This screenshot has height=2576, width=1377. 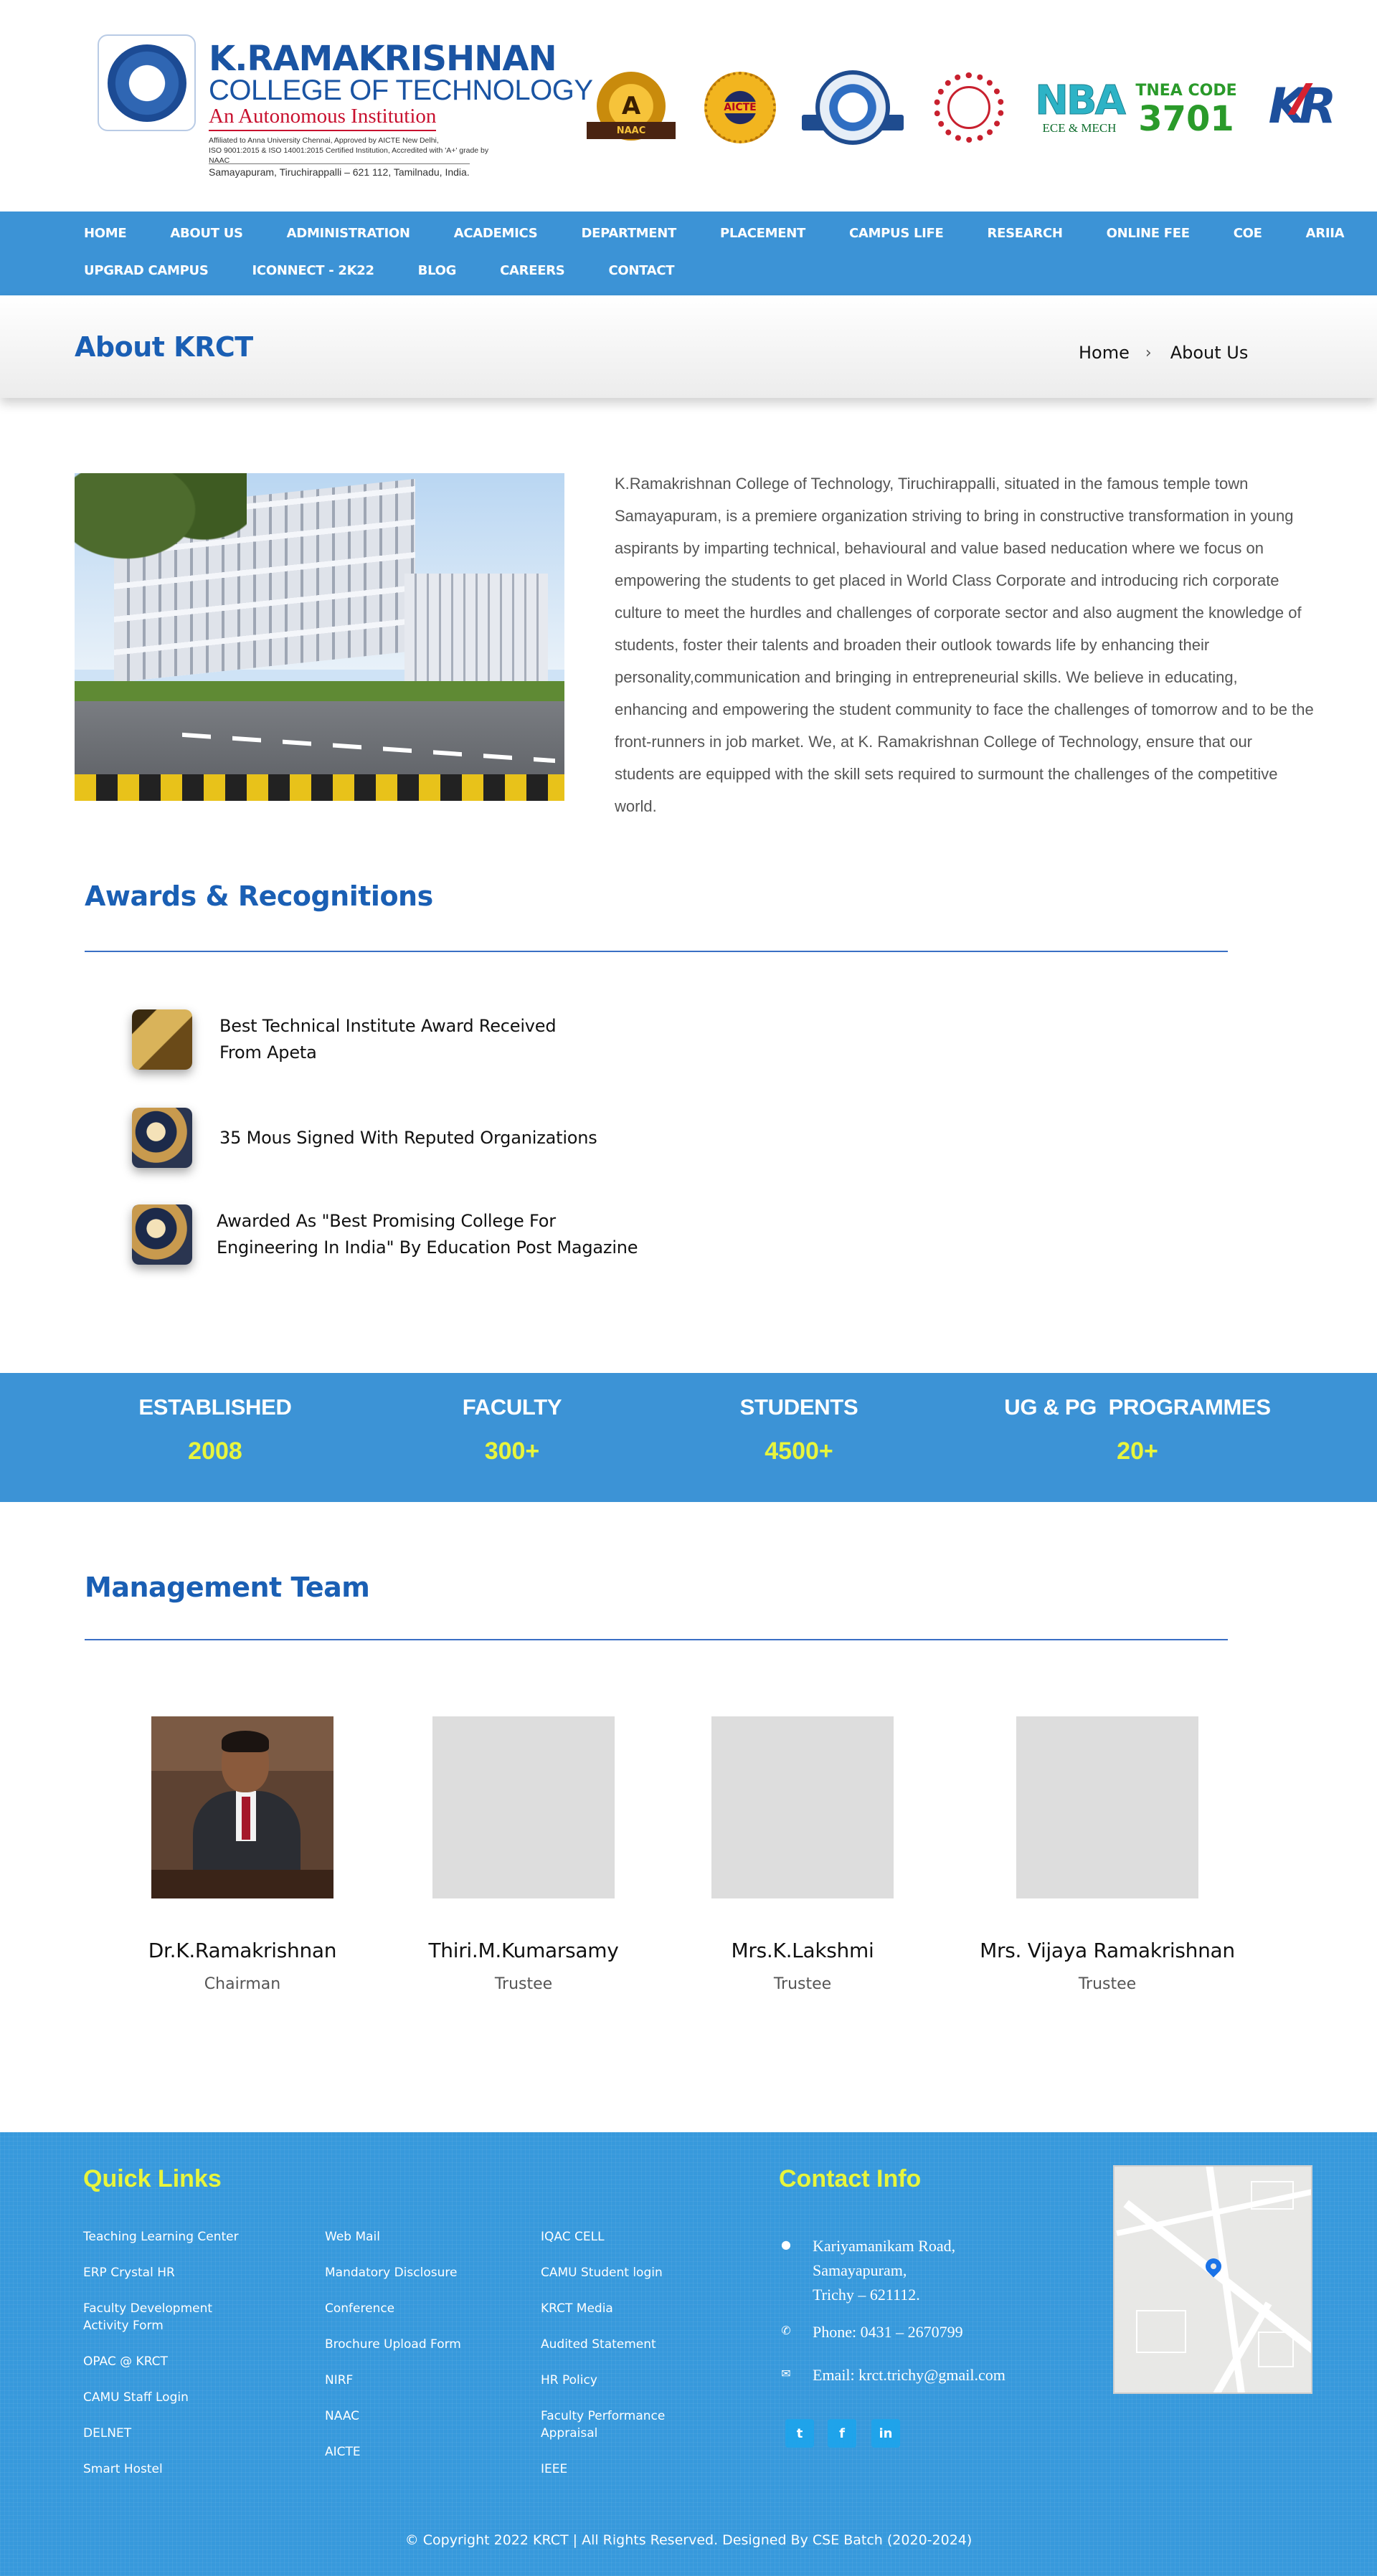 What do you see at coordinates (161, 2433) in the screenshot?
I see `footer-link: DELNET` at bounding box center [161, 2433].